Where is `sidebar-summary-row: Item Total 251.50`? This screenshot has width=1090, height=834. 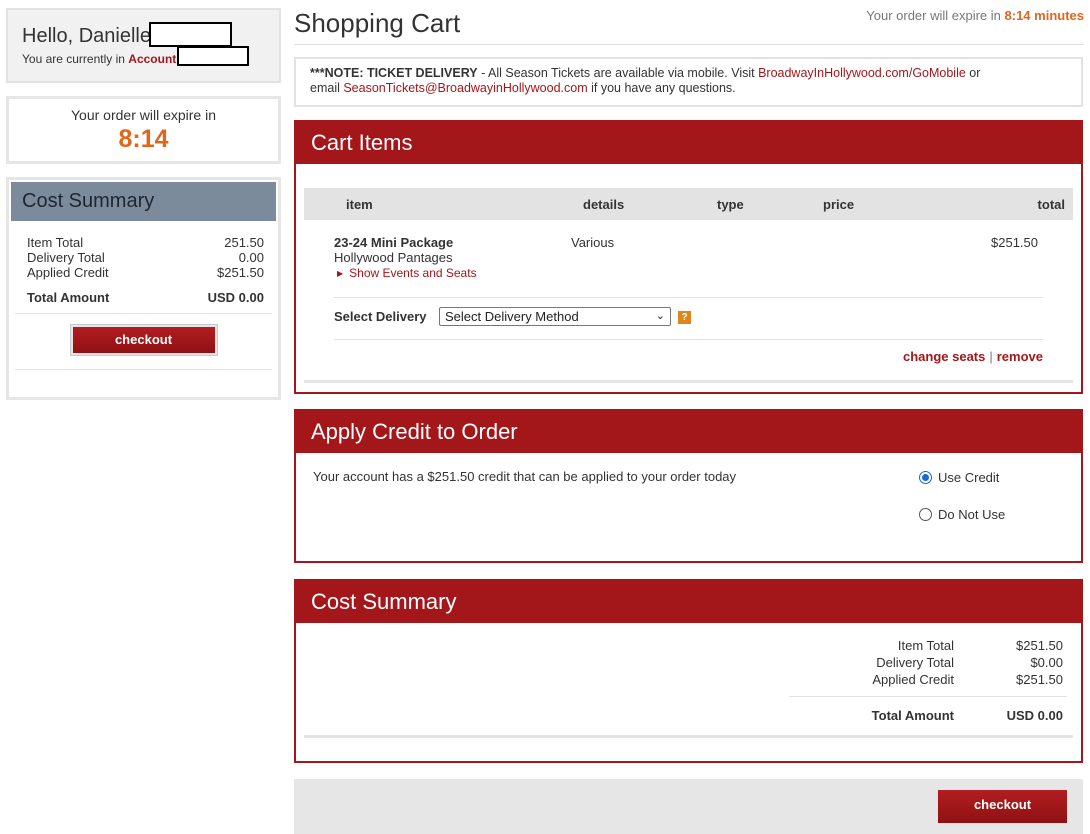
sidebar-summary-row: Item Total 251.50 is located at coordinates (145, 242).